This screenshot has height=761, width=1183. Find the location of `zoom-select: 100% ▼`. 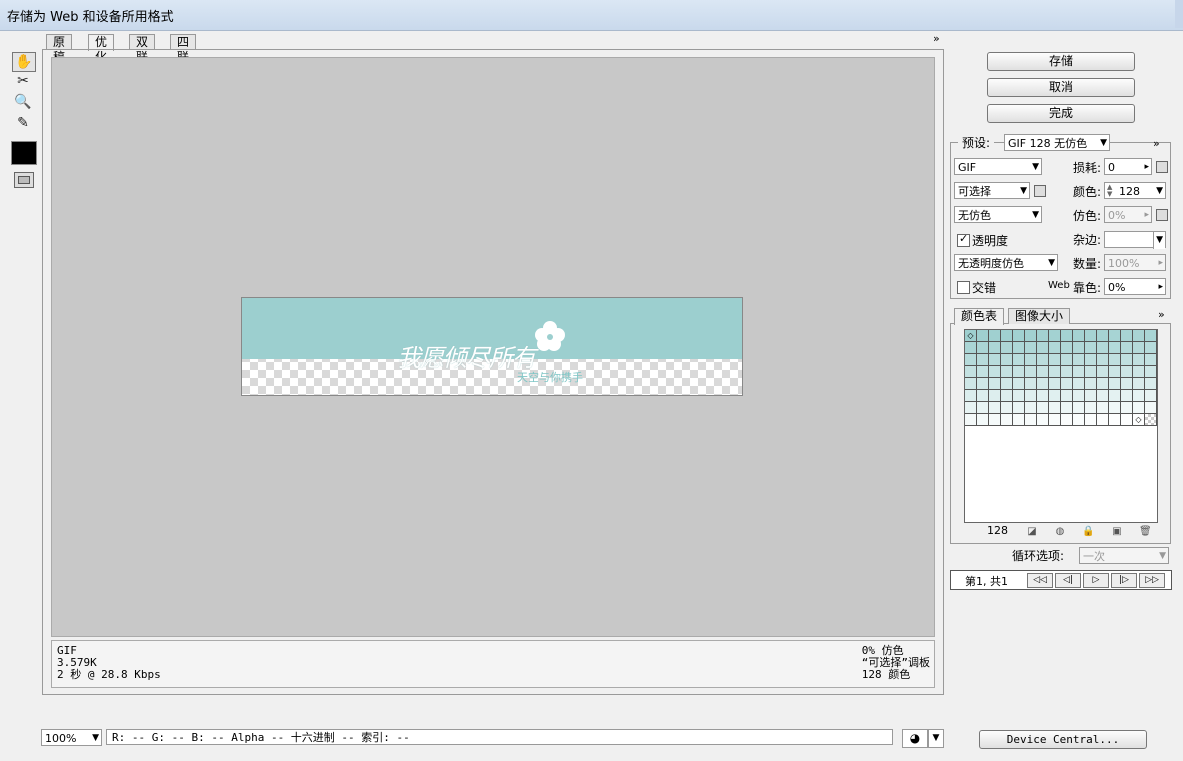

zoom-select: 100% ▼ is located at coordinates (71, 737).